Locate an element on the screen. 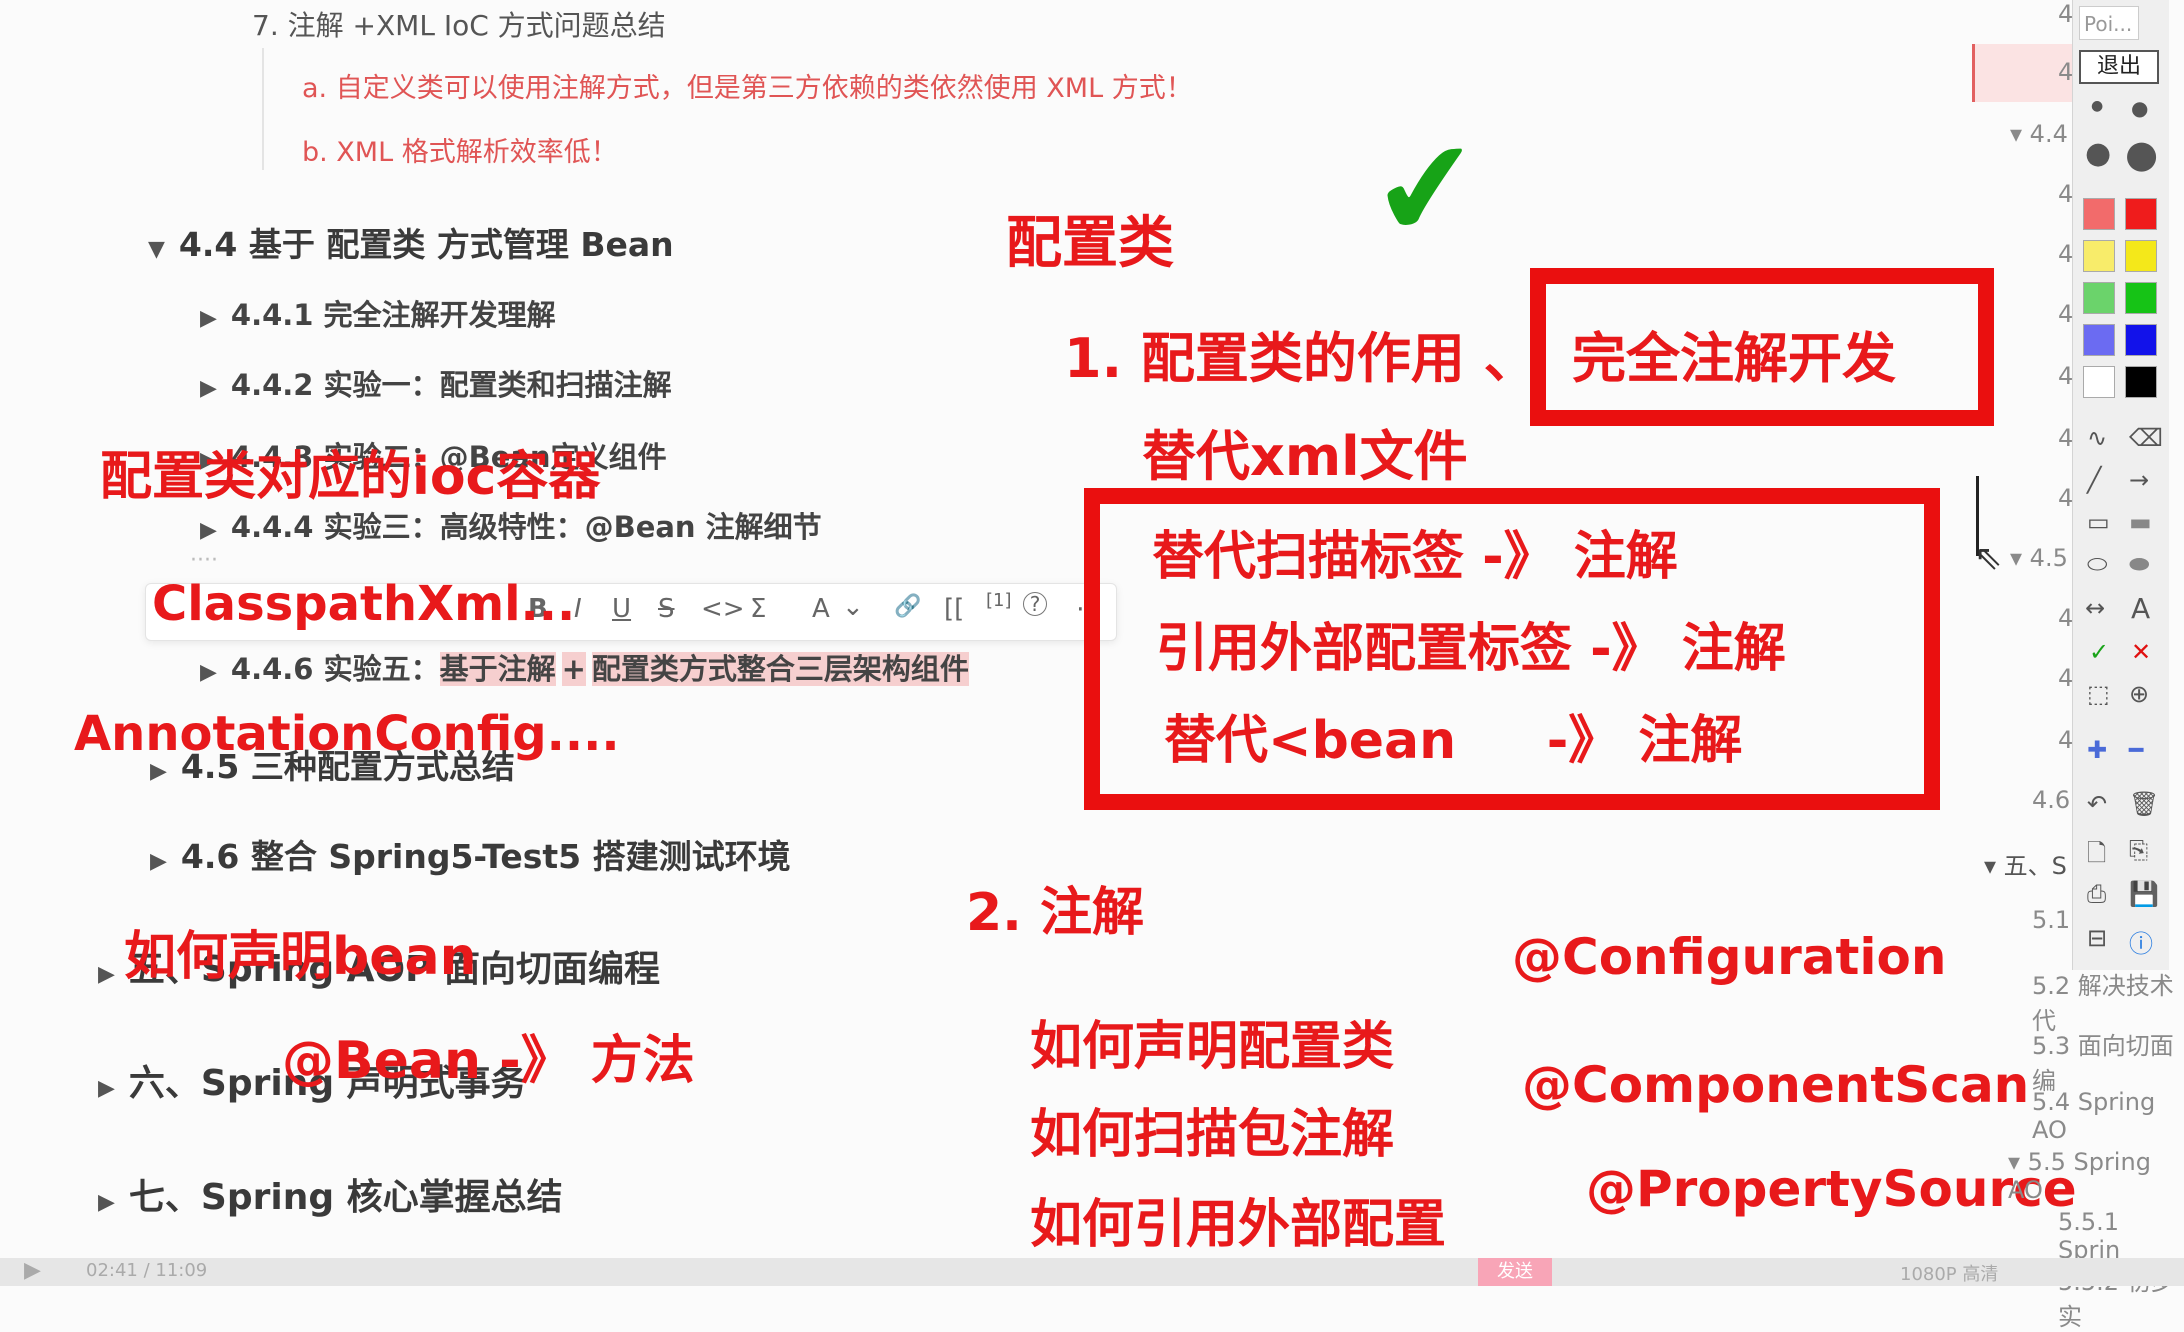 This screenshot has height=1332, width=2184. outline-item-4-4-2: ▶ 4.4.2 实验一：配置类和扫描注解 is located at coordinates (436, 383).